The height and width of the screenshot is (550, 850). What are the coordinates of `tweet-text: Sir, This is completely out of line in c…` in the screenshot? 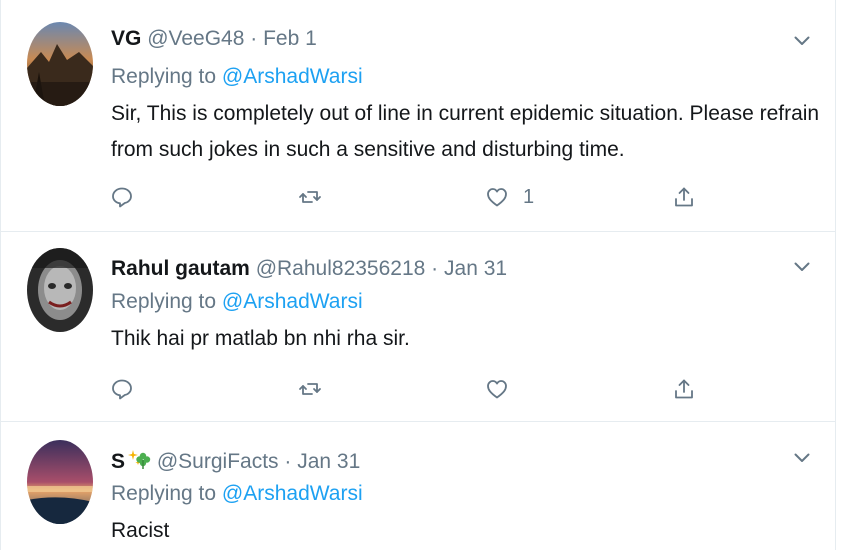 It's located at (466, 132).